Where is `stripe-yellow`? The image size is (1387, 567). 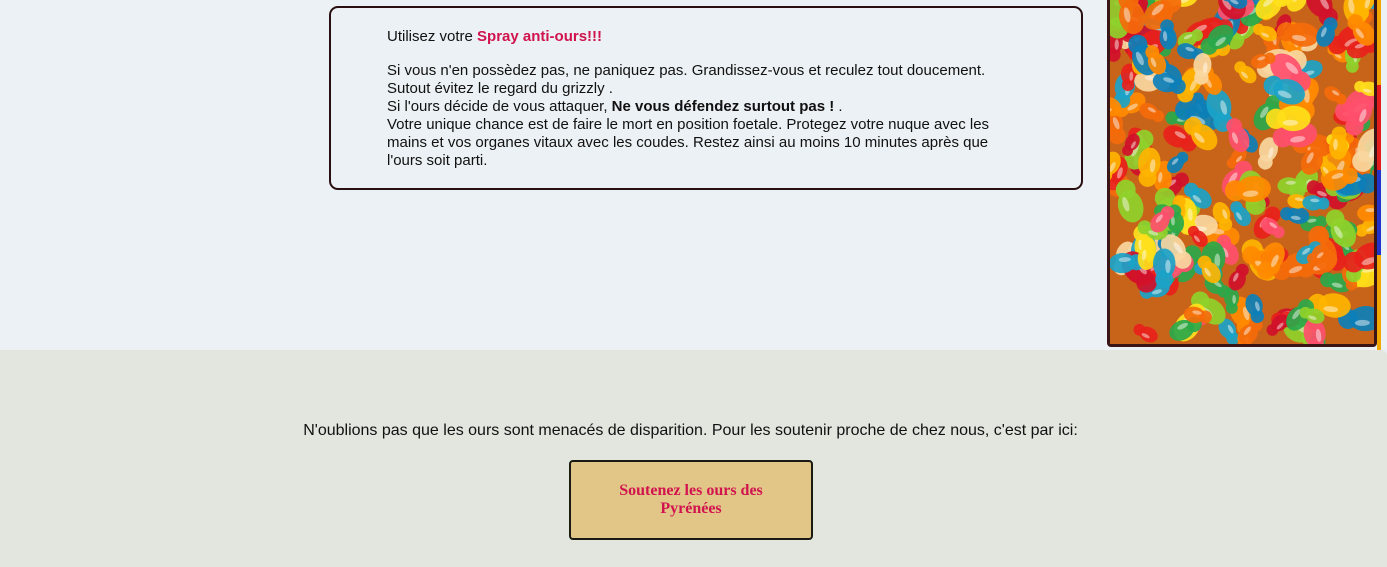 stripe-yellow is located at coordinates (1379, 42).